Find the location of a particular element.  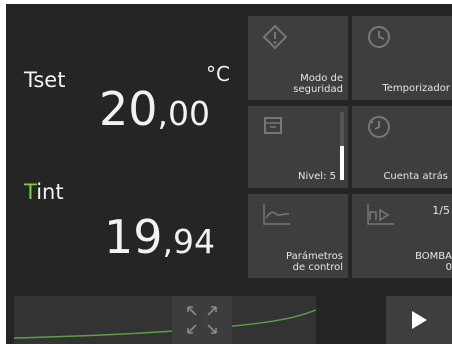

pump-label-value: 0 is located at coordinates (448, 267).